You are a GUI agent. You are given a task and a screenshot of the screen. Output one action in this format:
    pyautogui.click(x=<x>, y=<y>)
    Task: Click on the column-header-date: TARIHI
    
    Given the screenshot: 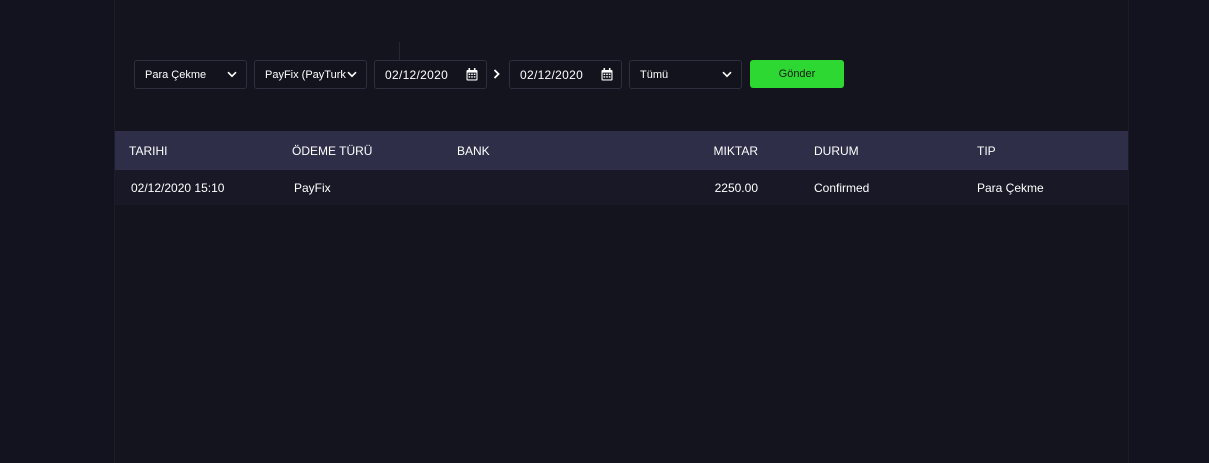 What is the action you would take?
    pyautogui.click(x=148, y=150)
    